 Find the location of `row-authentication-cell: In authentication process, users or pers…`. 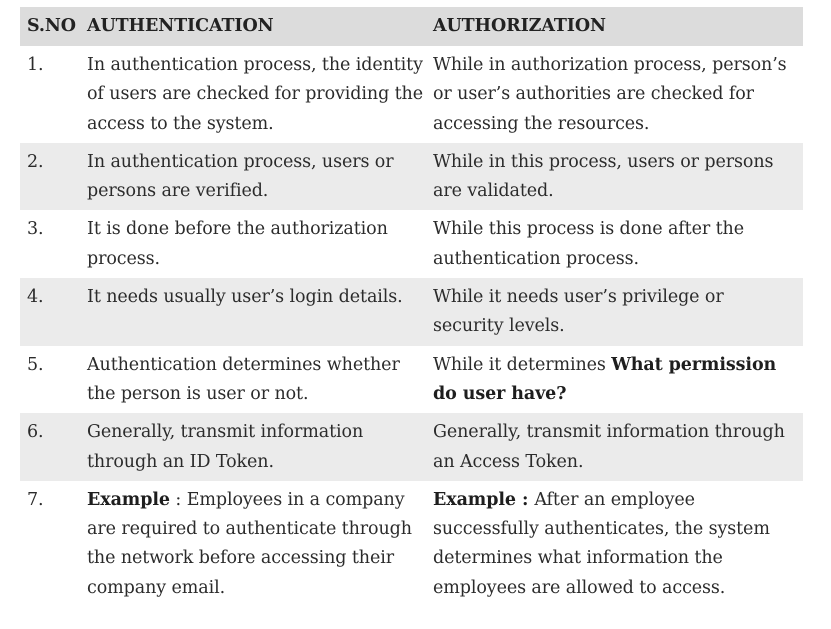

row-authentication-cell: In authentication process, users or pers… is located at coordinates (240, 176).